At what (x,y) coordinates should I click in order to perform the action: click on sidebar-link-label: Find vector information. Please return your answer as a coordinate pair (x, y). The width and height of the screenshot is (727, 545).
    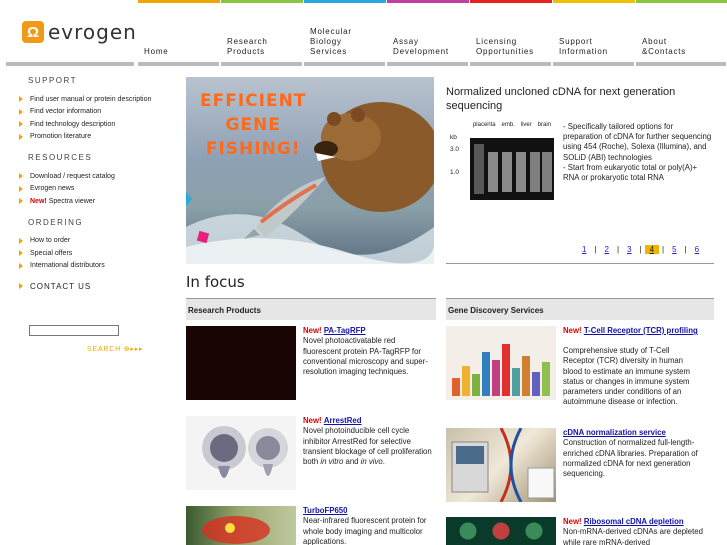
    Looking at the image, I should click on (66, 112).